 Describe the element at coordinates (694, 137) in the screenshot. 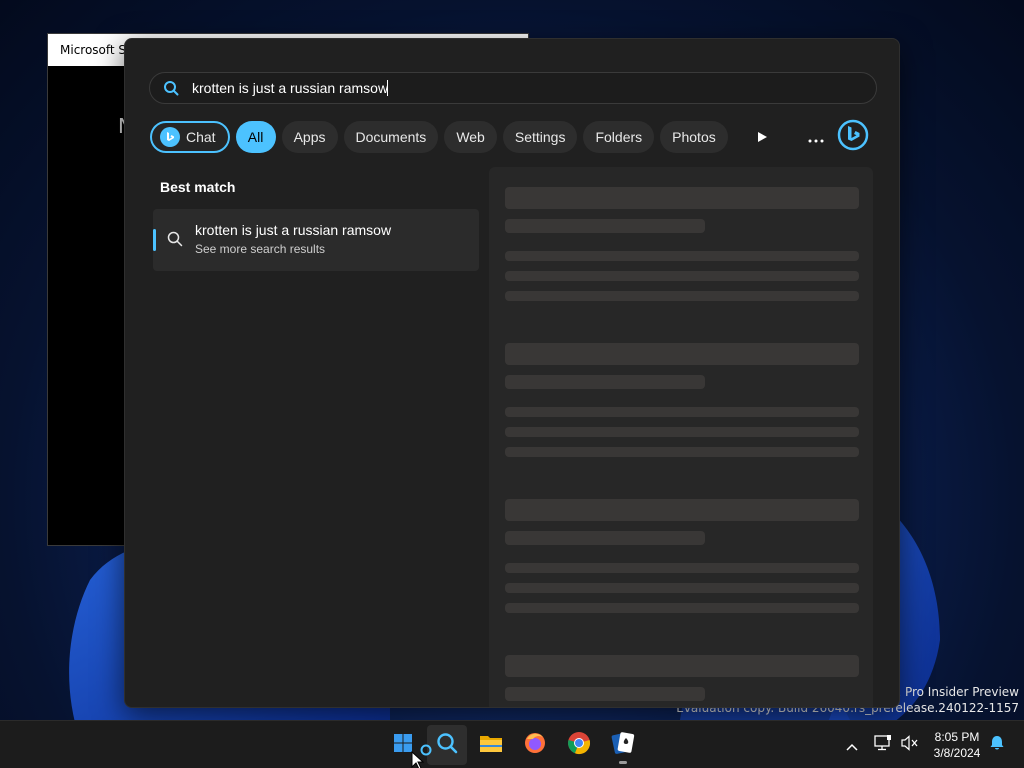

I see `filter-photos: Photos` at that location.